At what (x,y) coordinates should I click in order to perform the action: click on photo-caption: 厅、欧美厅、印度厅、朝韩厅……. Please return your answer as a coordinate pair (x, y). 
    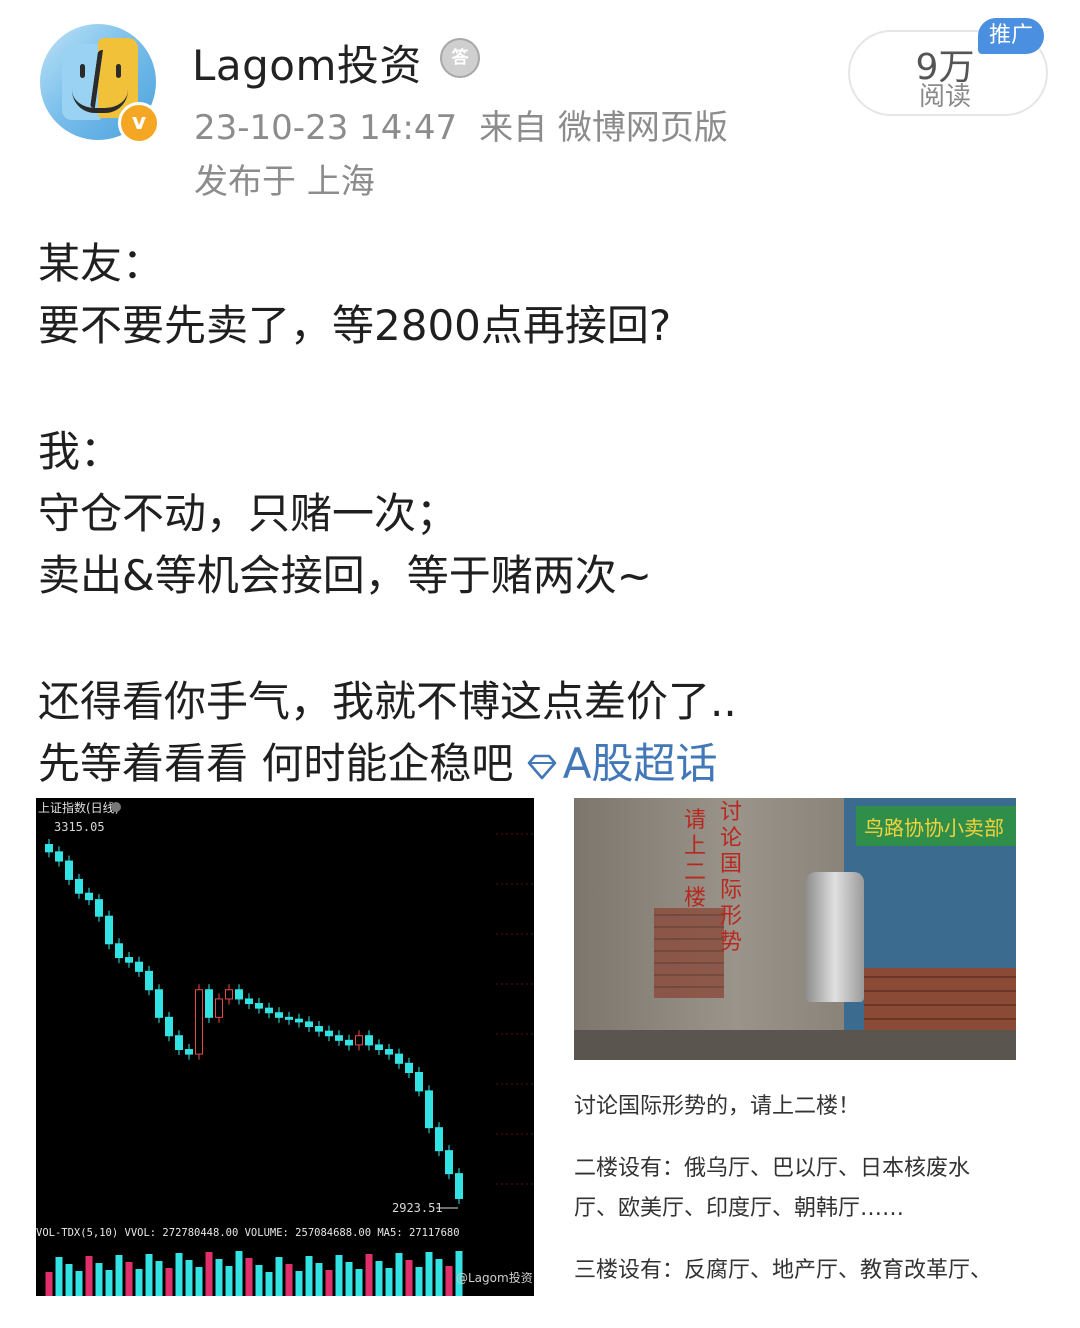
    Looking at the image, I should click on (739, 1208).